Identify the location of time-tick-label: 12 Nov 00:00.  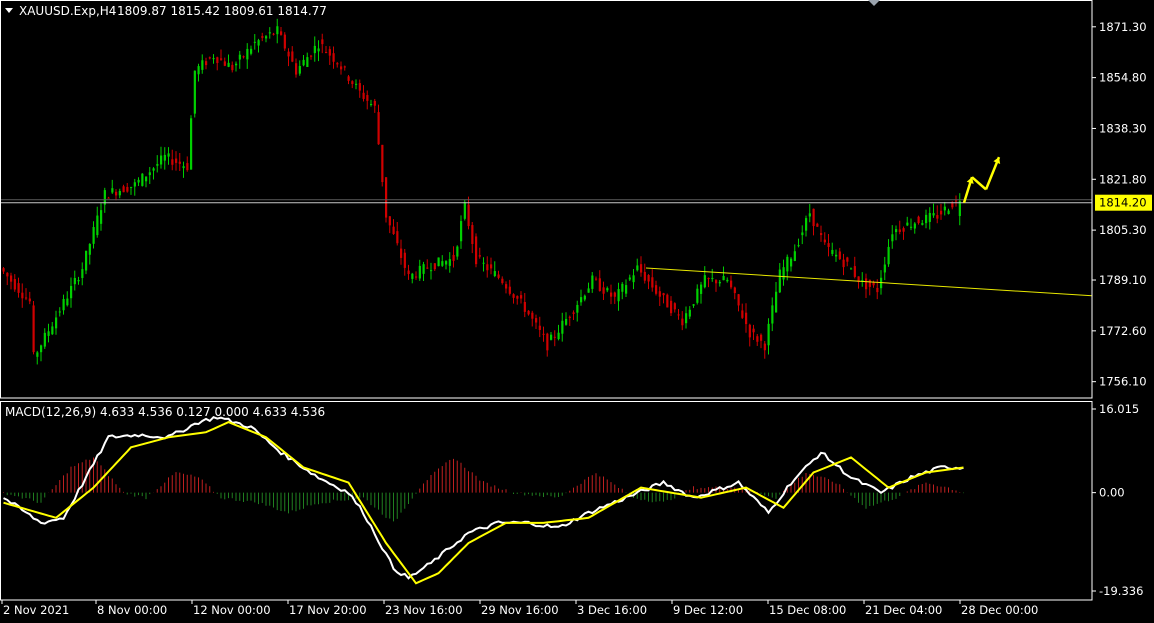
(232, 610).